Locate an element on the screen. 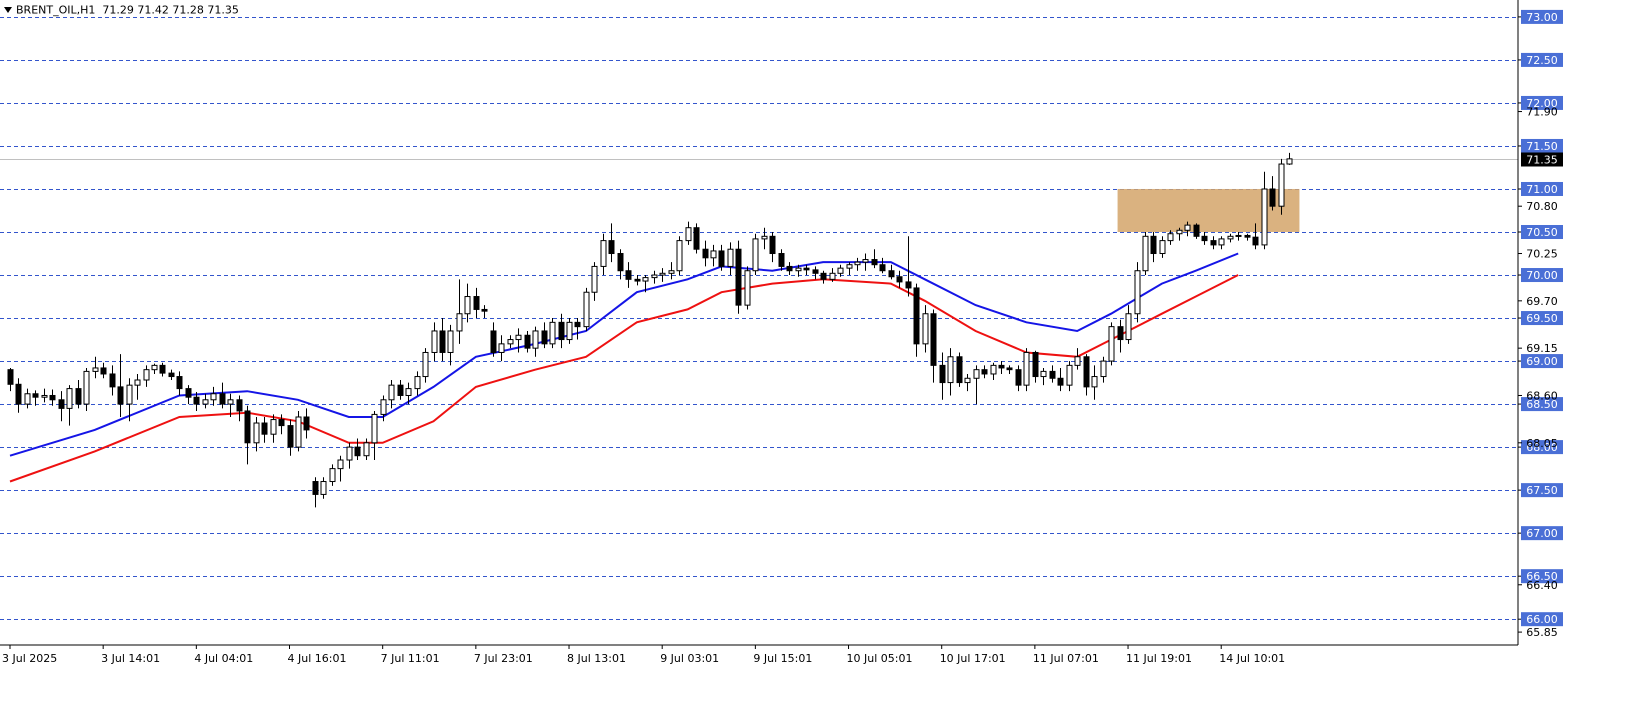  price-tick-label: 70.25 is located at coordinates (1542, 254).